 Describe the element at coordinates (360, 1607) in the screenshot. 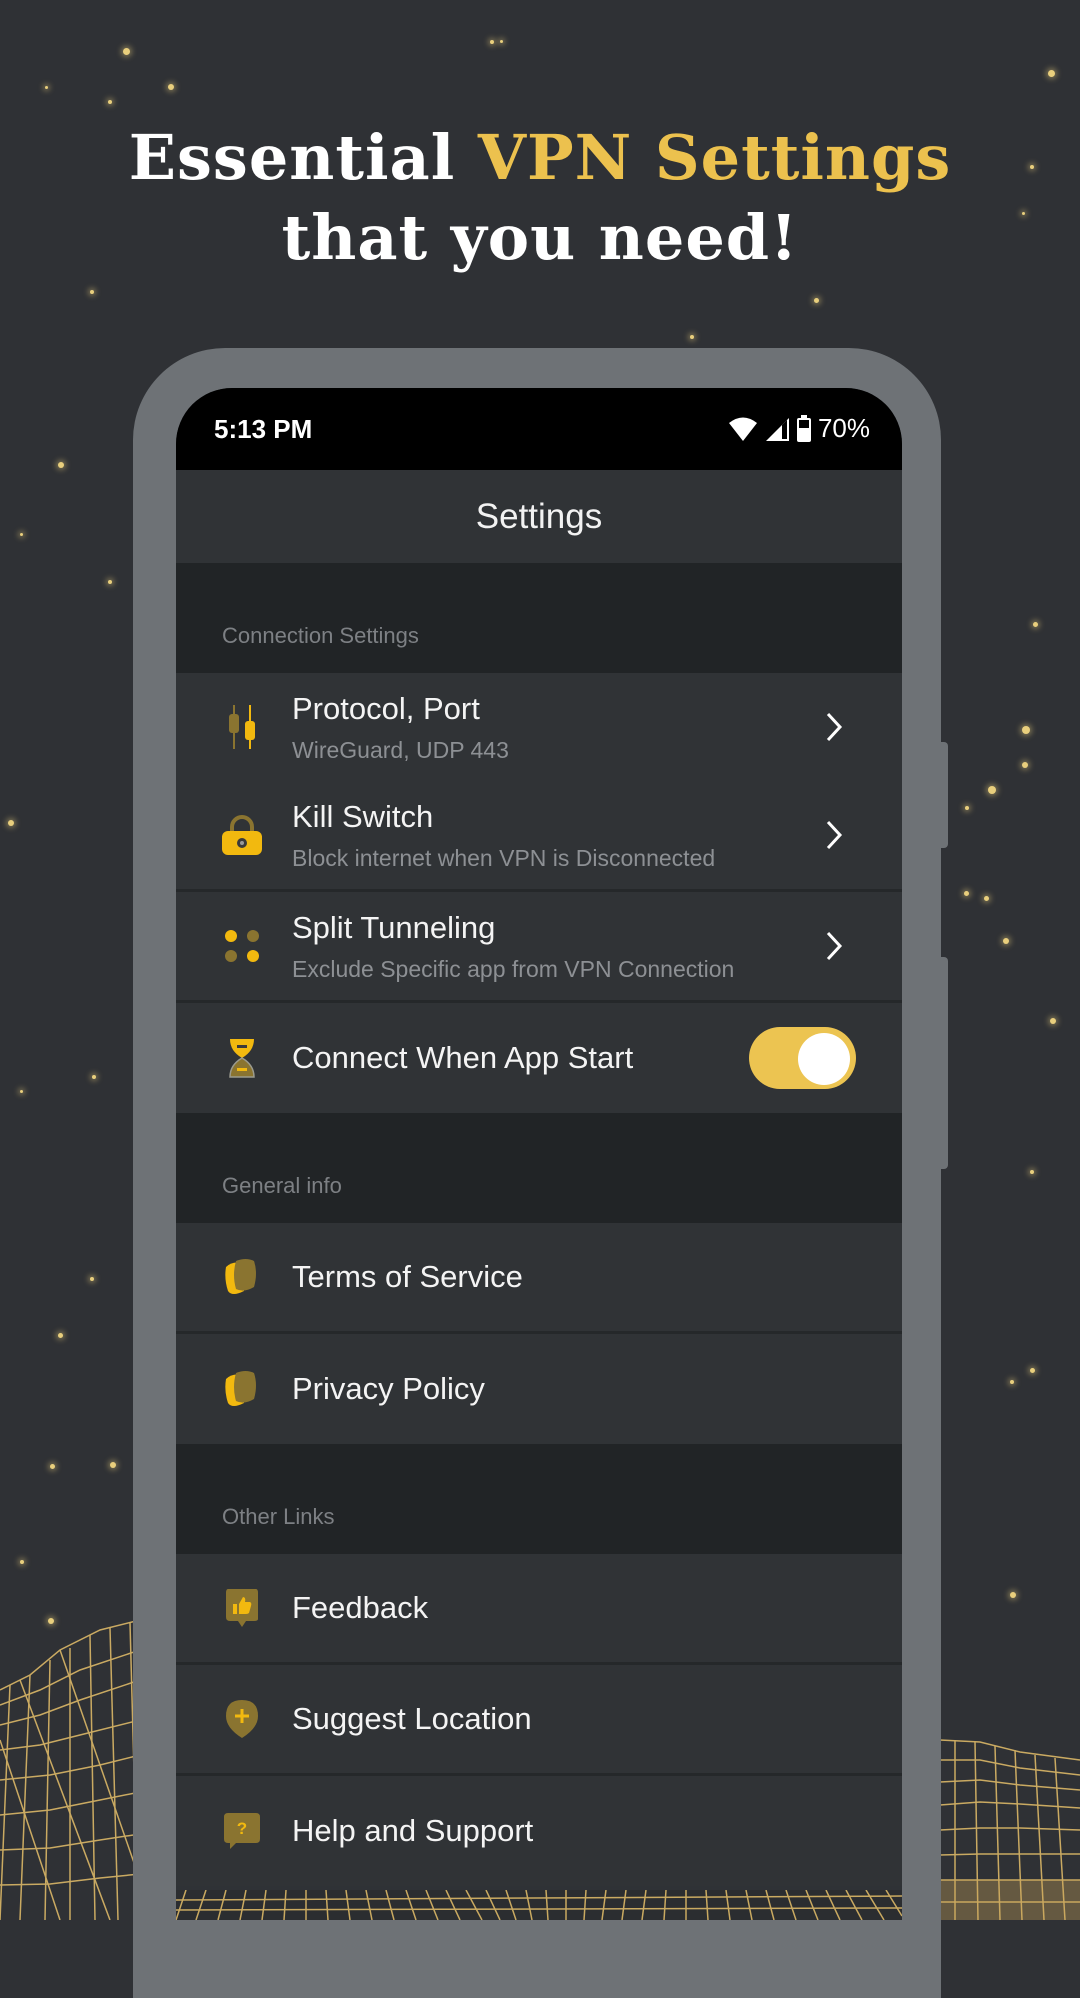

I see `link-title: Feedback` at that location.